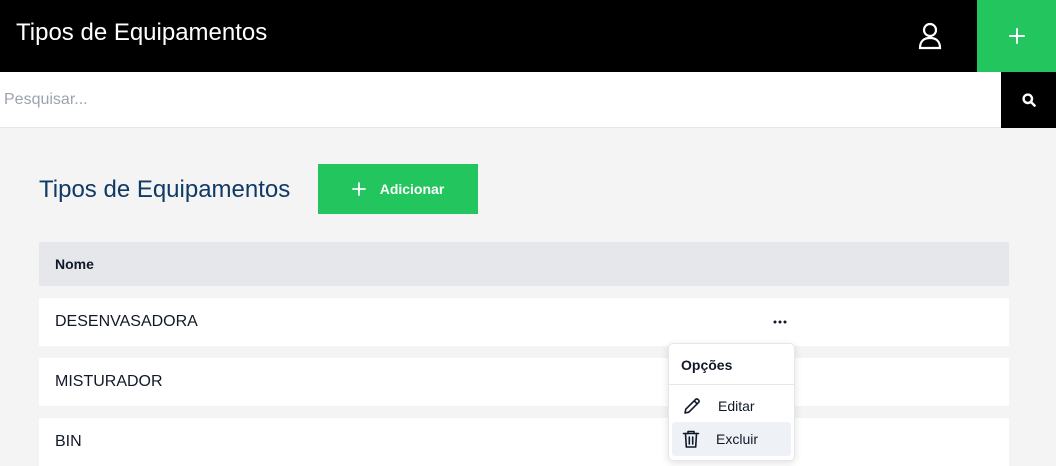 This screenshot has width=1056, height=466. I want to click on delete-option-label: Excluir, so click(737, 439).